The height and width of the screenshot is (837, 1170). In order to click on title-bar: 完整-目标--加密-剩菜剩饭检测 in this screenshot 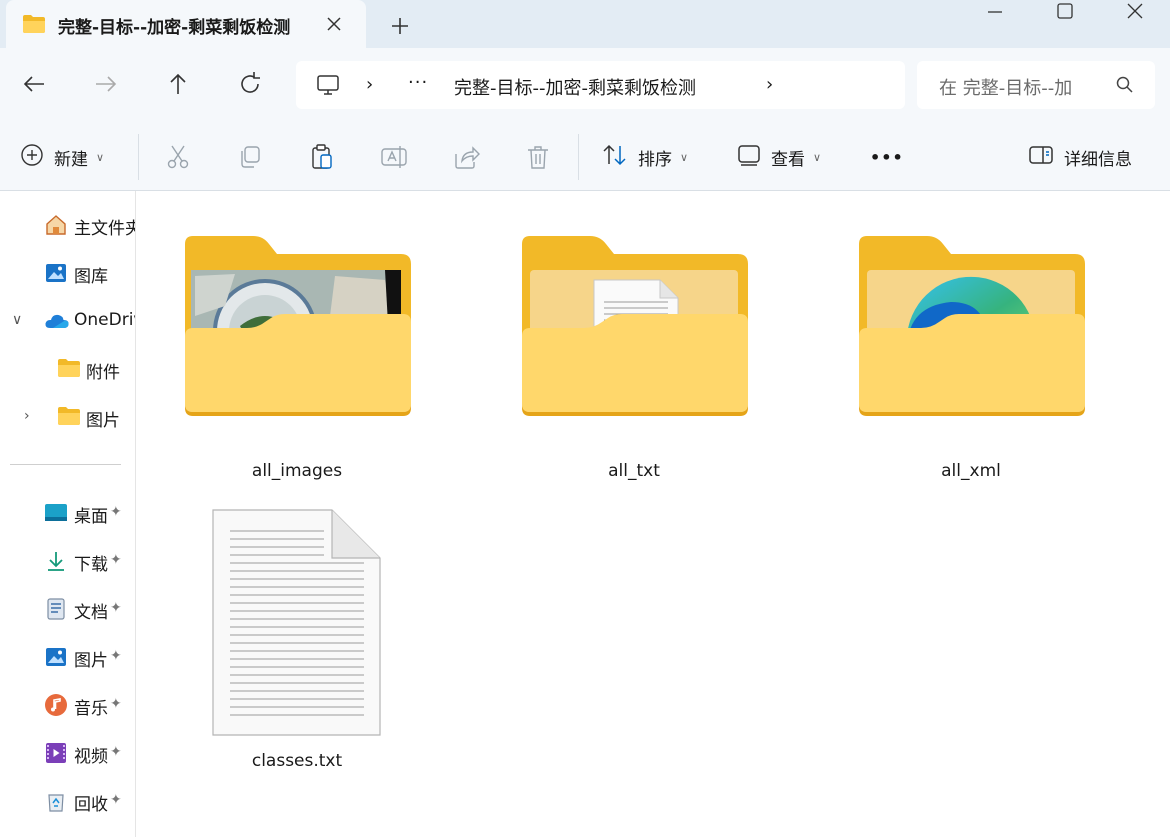, I will do `click(585, 24)`.